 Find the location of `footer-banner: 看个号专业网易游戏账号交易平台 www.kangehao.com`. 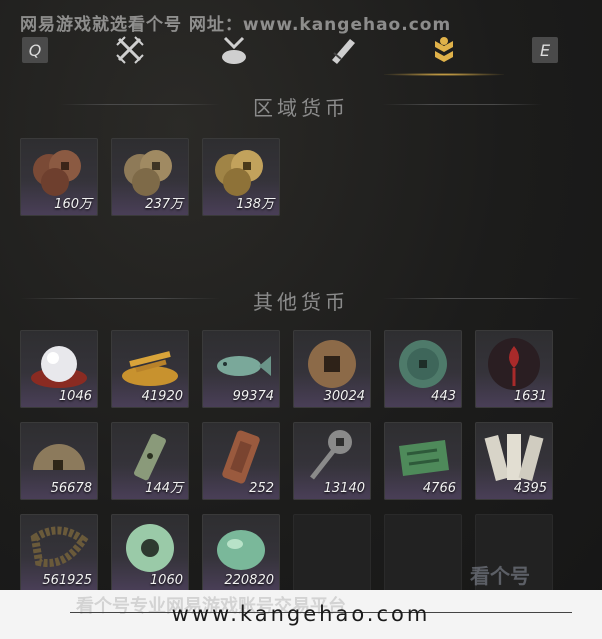

footer-banner: 看个号专业网易游戏账号交易平台 www.kangehao.com is located at coordinates (301, 614).